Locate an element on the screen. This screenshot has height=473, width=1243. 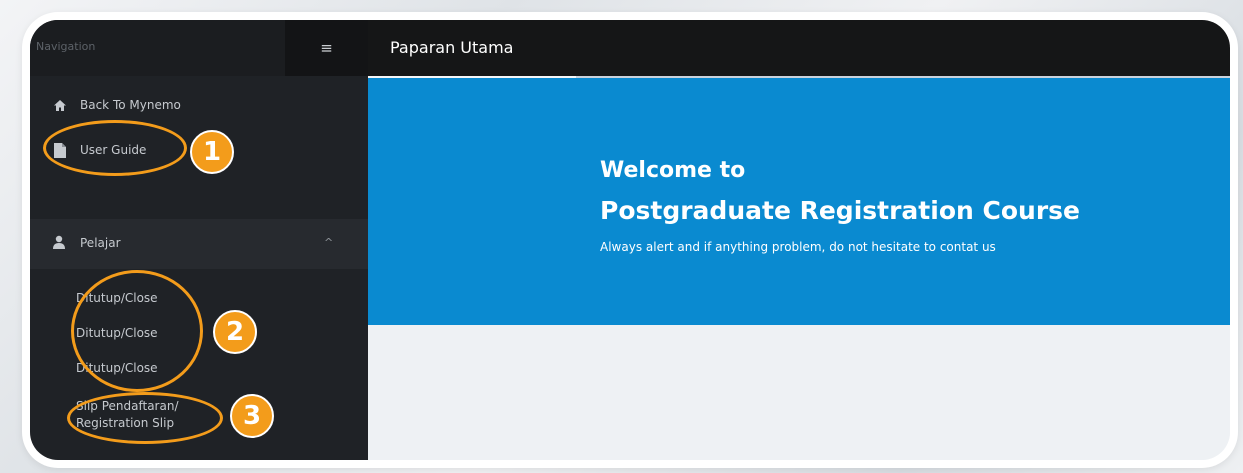
sidebar-item-back-to-mynemo: Back To Mynemo is located at coordinates (116, 105).